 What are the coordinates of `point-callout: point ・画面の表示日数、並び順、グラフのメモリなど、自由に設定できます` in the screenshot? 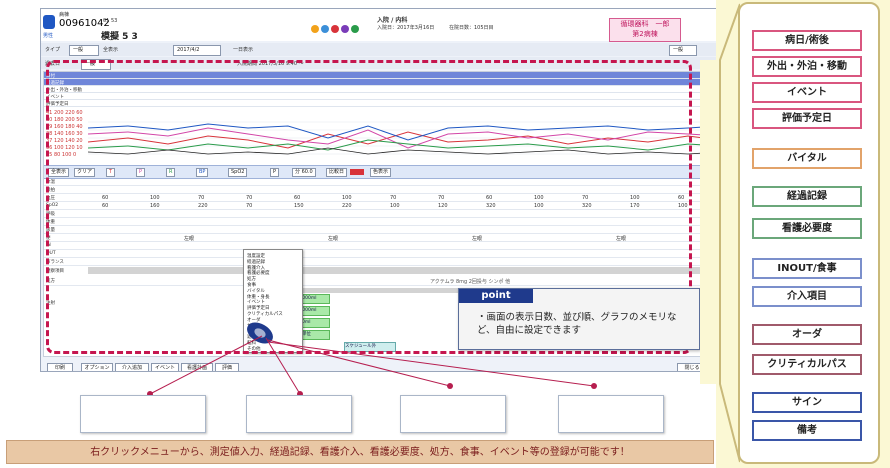 It's located at (579, 319).